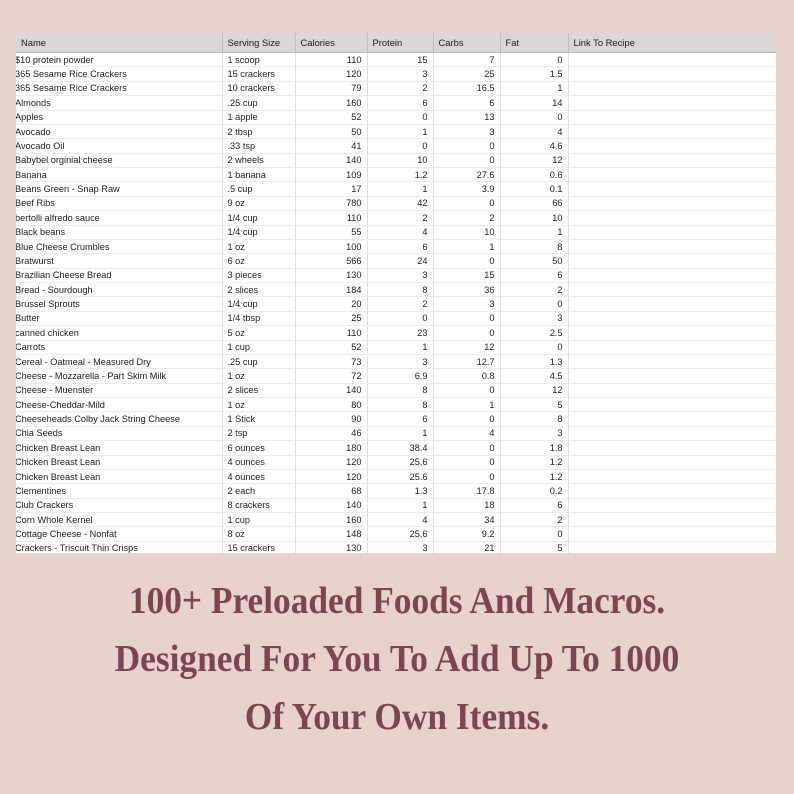 The height and width of the screenshot is (794, 794). Describe the element at coordinates (259, 419) in the screenshot. I see `cell-serving-size: 1 Stick` at that location.